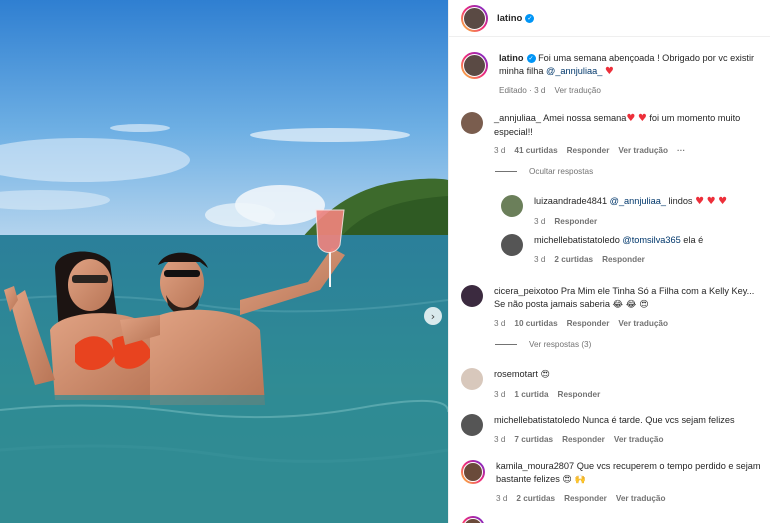  Describe the element at coordinates (516, 374) in the screenshot. I see `comment-username: rosemotart` at that location.